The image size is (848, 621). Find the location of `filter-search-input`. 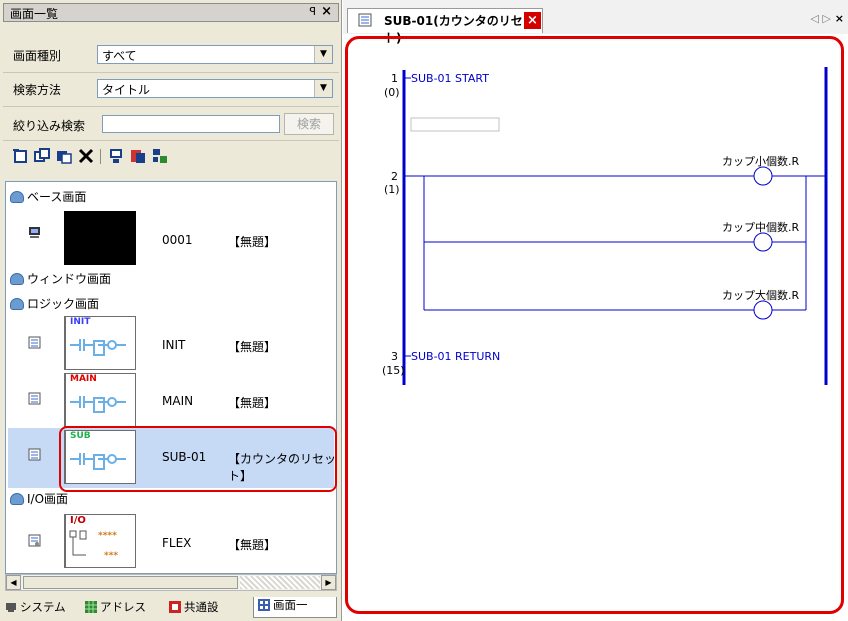

filter-search-input is located at coordinates (191, 124).